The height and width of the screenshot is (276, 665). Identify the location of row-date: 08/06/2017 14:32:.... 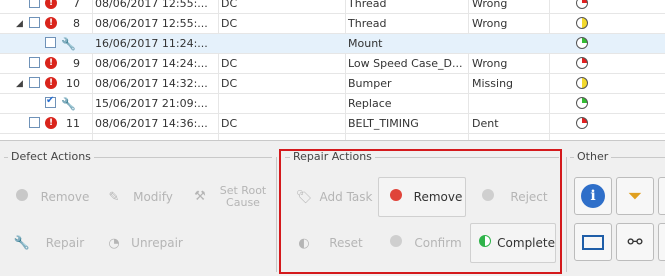
(151, 83).